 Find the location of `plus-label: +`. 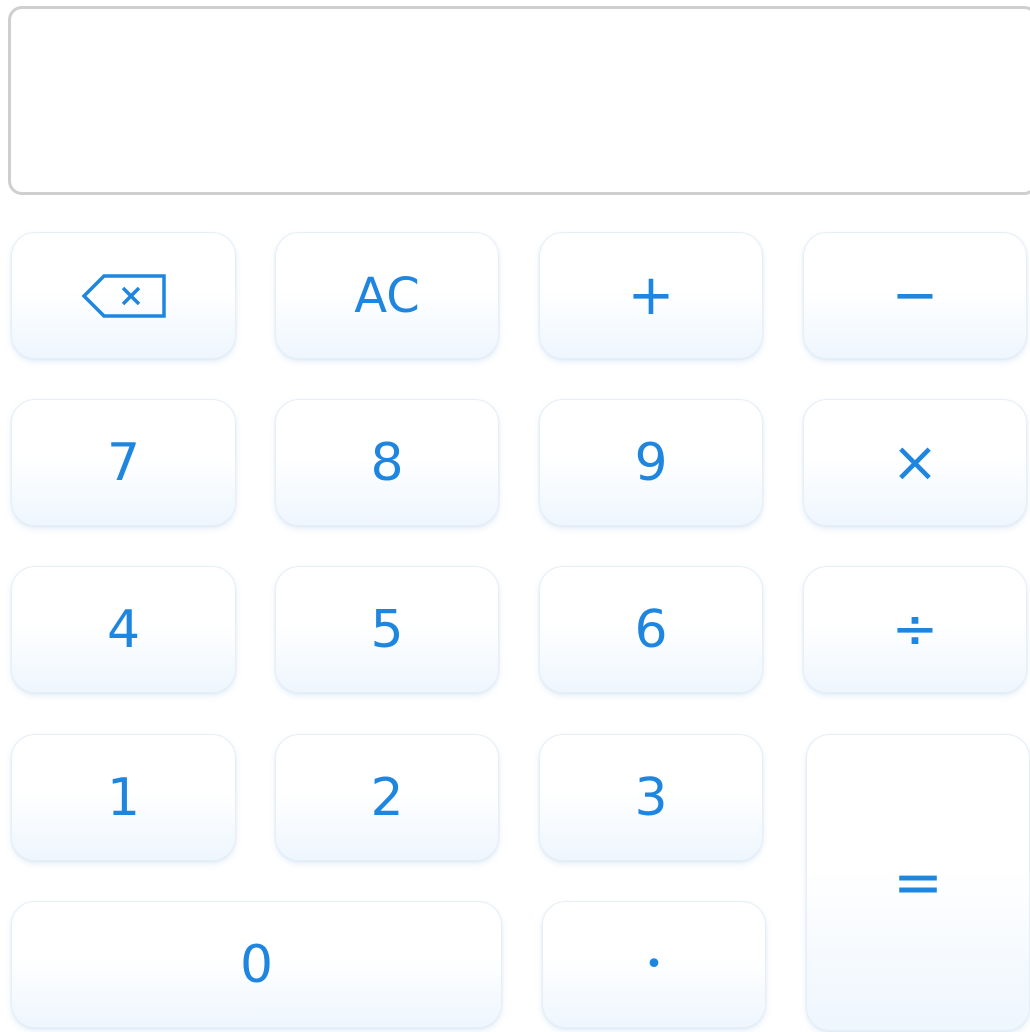

plus-label: + is located at coordinates (651, 295).